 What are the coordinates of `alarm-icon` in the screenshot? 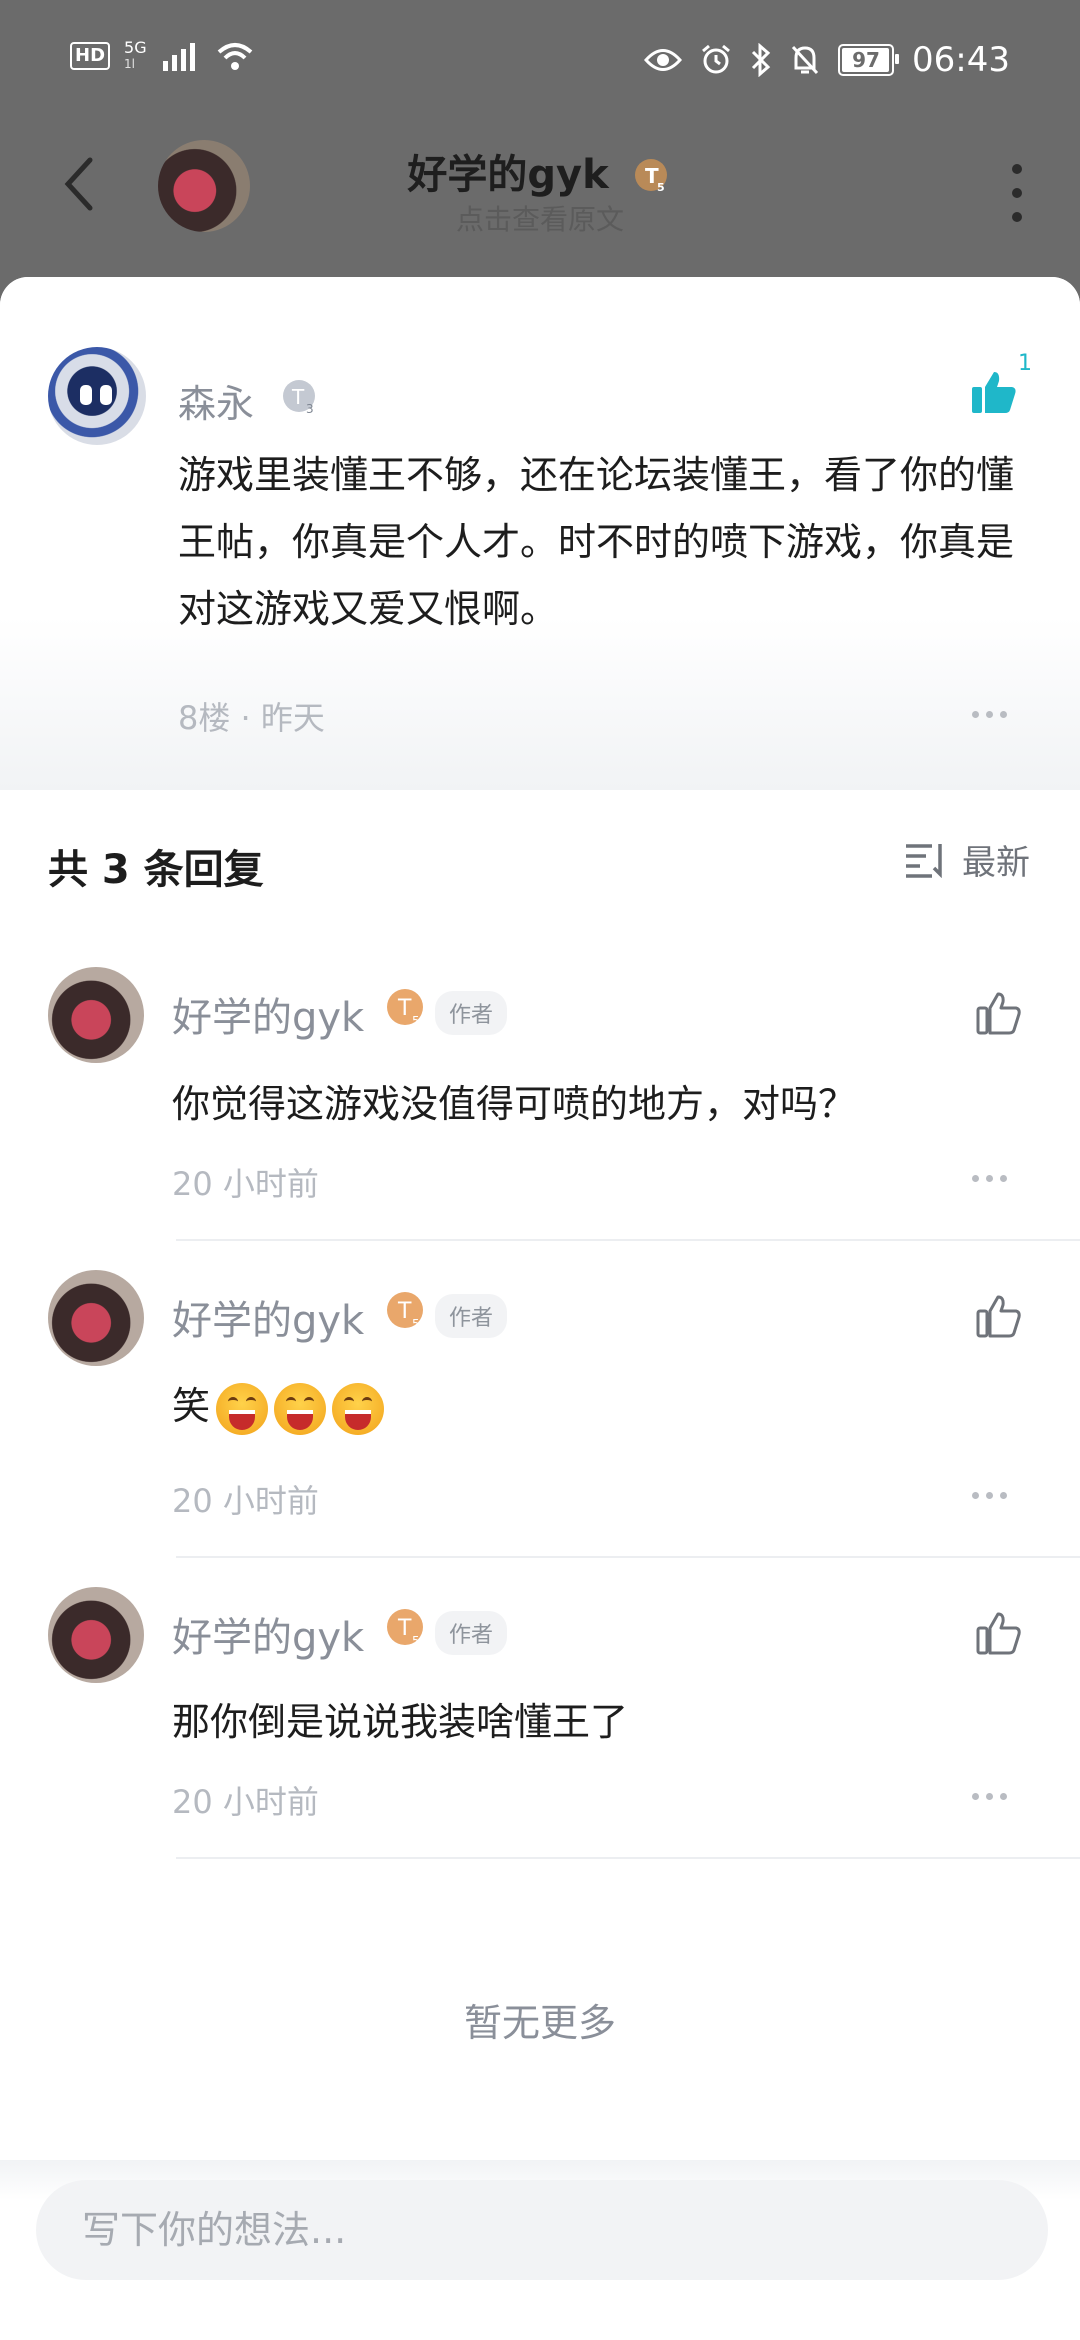 It's located at (716, 59).